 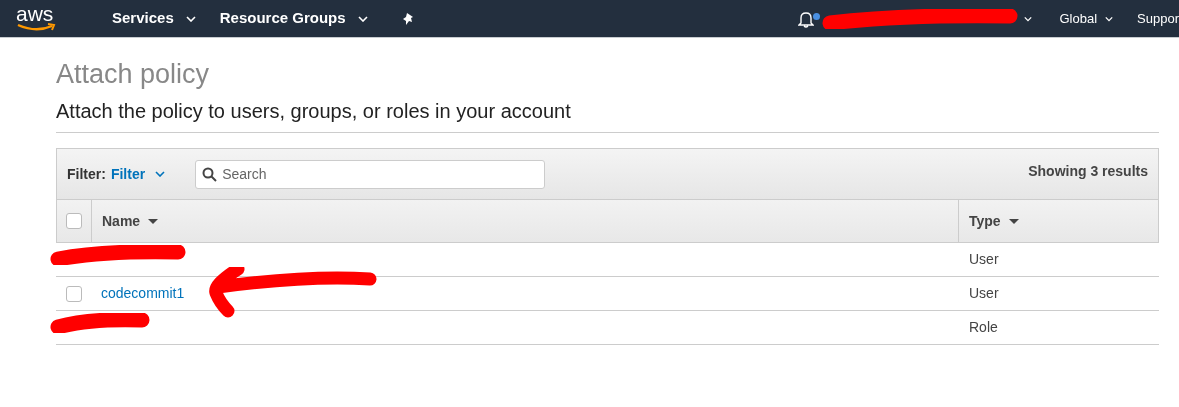 What do you see at coordinates (1086, 18) in the screenshot?
I see `region-menu: Global` at bounding box center [1086, 18].